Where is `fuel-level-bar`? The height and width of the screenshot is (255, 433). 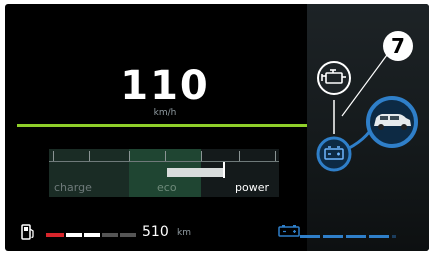 fuel-level-bar is located at coordinates (94, 235).